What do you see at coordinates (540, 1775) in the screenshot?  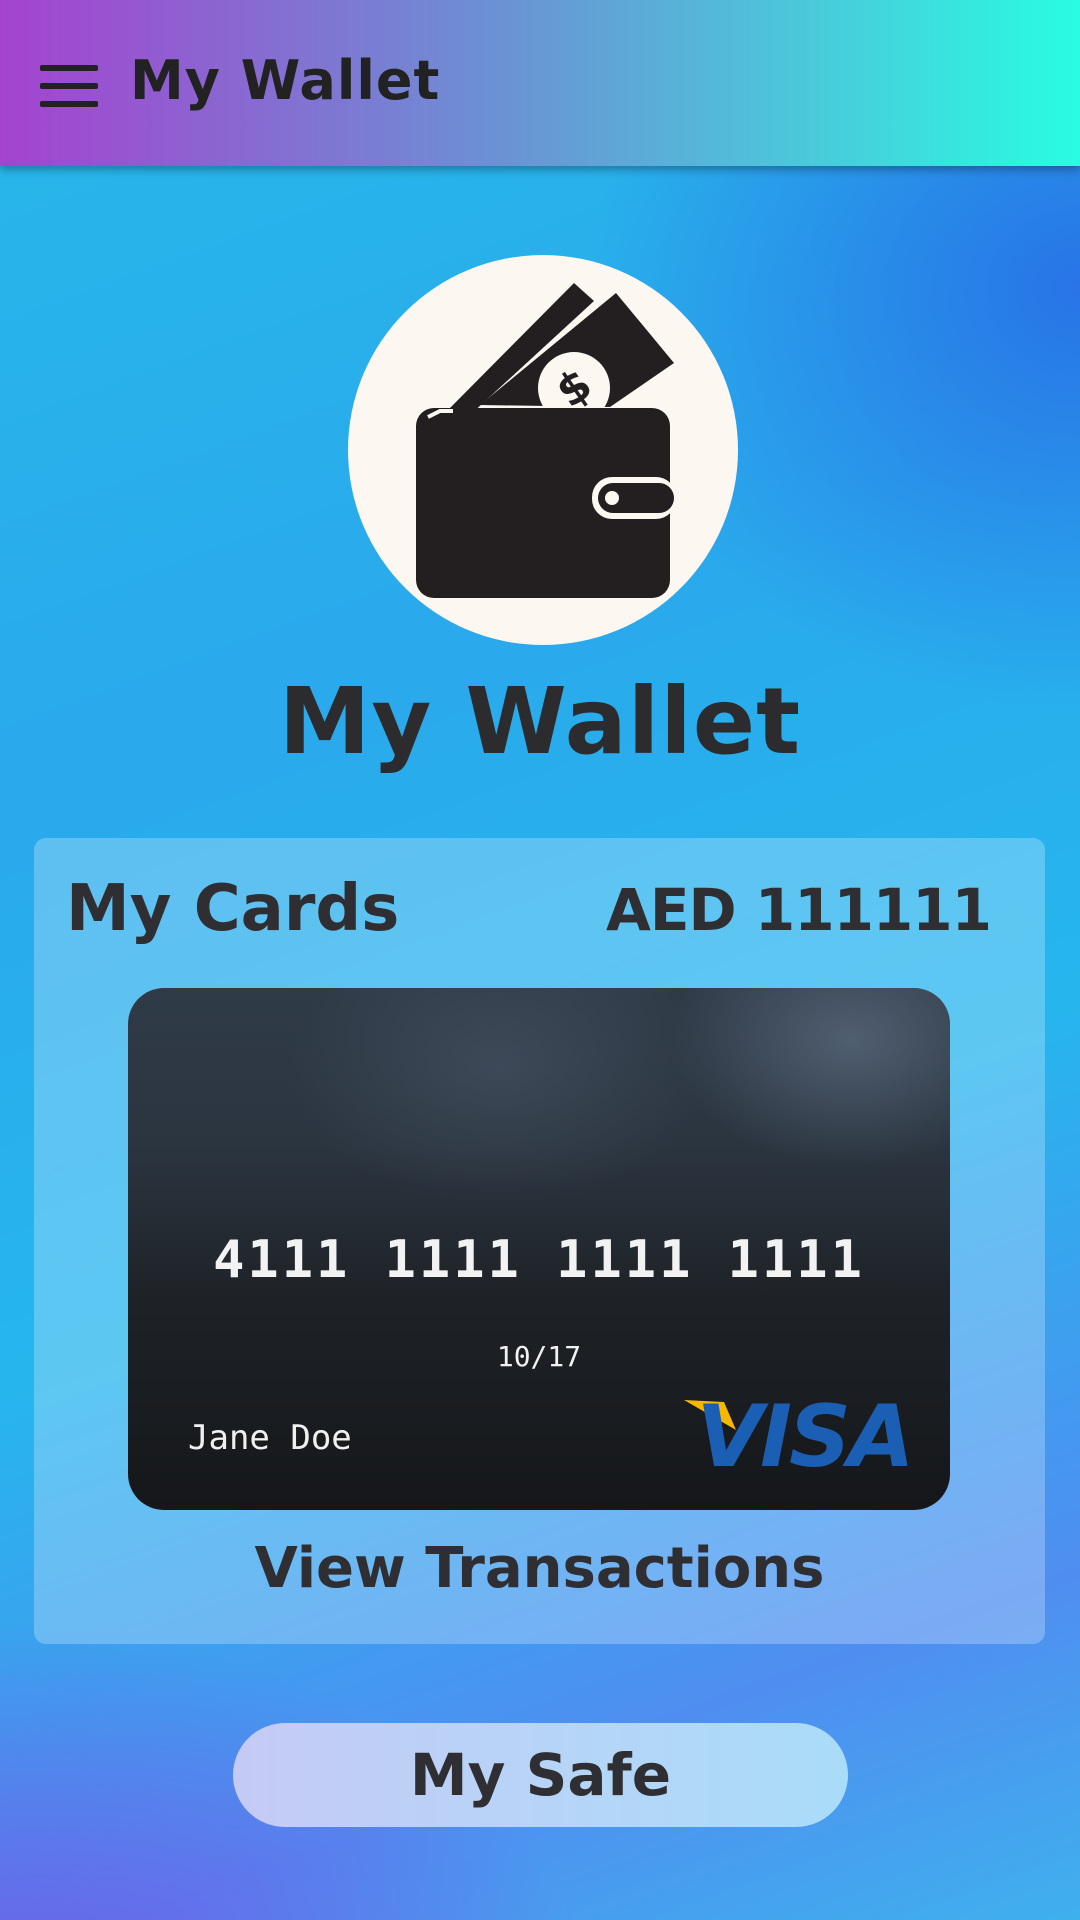 I see `my-safe-button: My Safe` at bounding box center [540, 1775].